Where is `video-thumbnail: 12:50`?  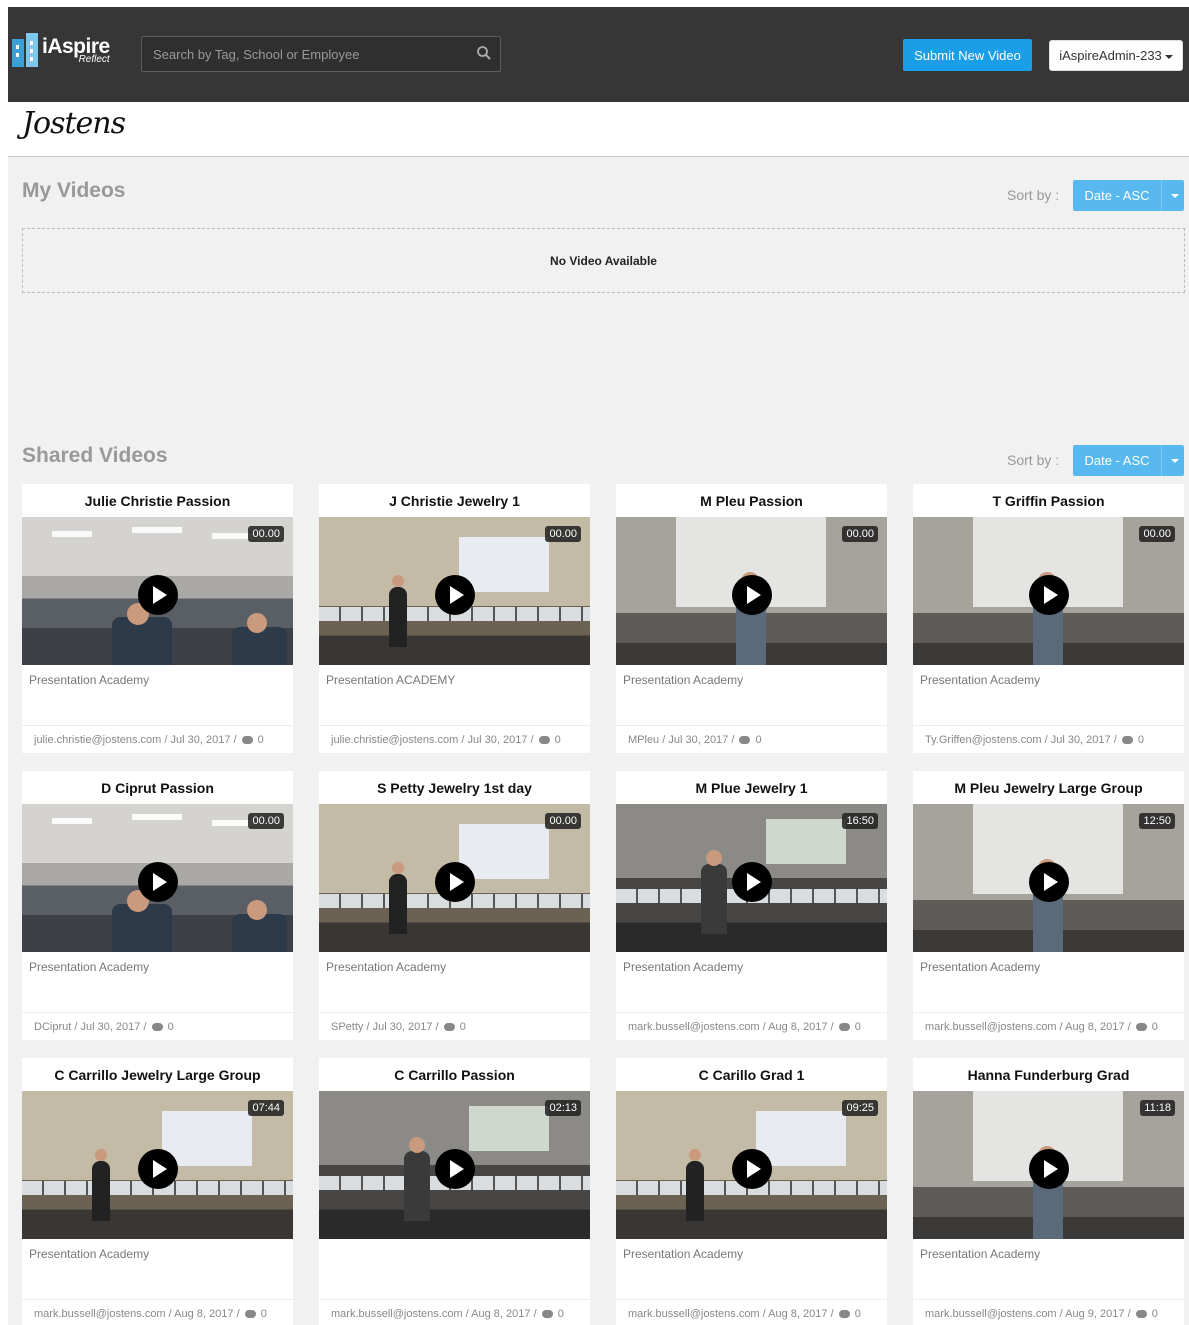
video-thumbnail: 12:50 is located at coordinates (1048, 878).